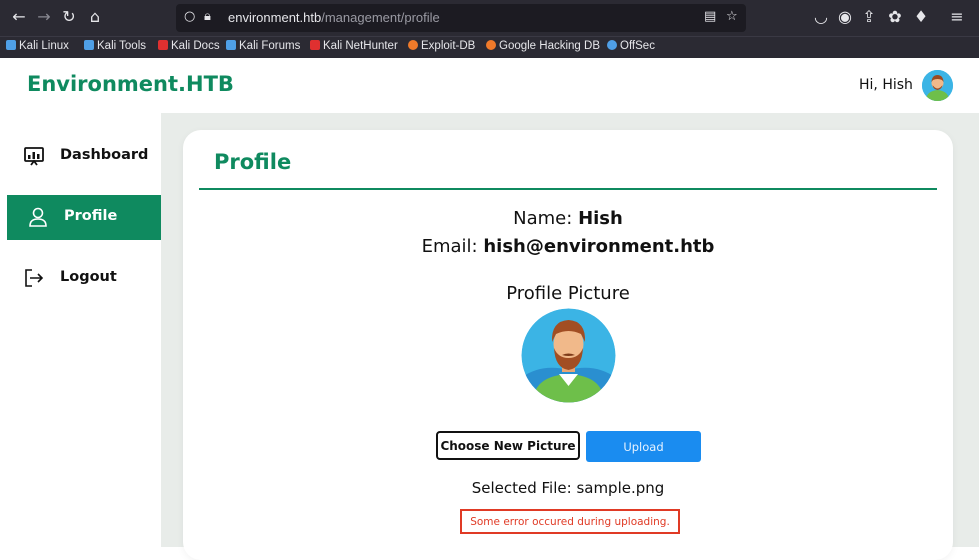 This screenshot has height=560, width=979. What do you see at coordinates (612, 45) in the screenshot?
I see `offsec-icon` at bounding box center [612, 45].